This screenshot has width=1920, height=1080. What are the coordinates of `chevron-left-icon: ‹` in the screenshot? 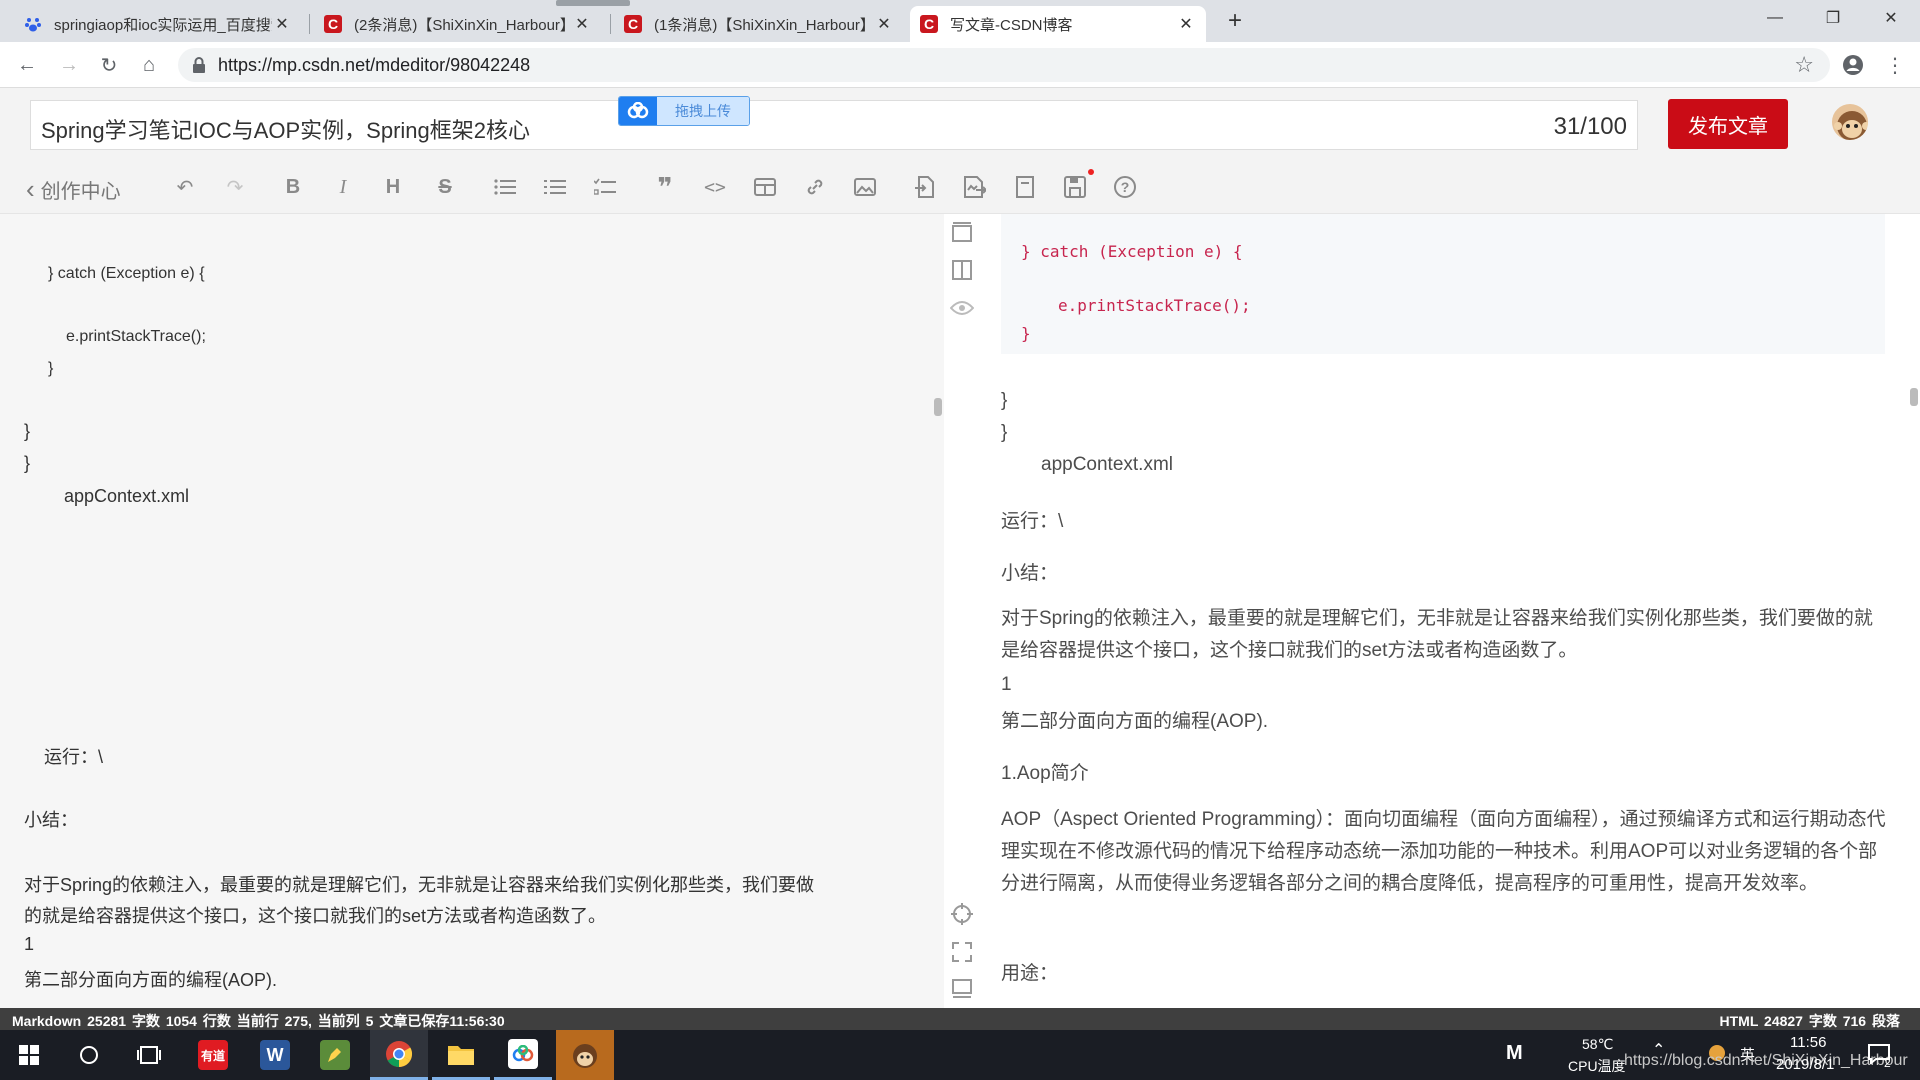 It's located at (30, 189).